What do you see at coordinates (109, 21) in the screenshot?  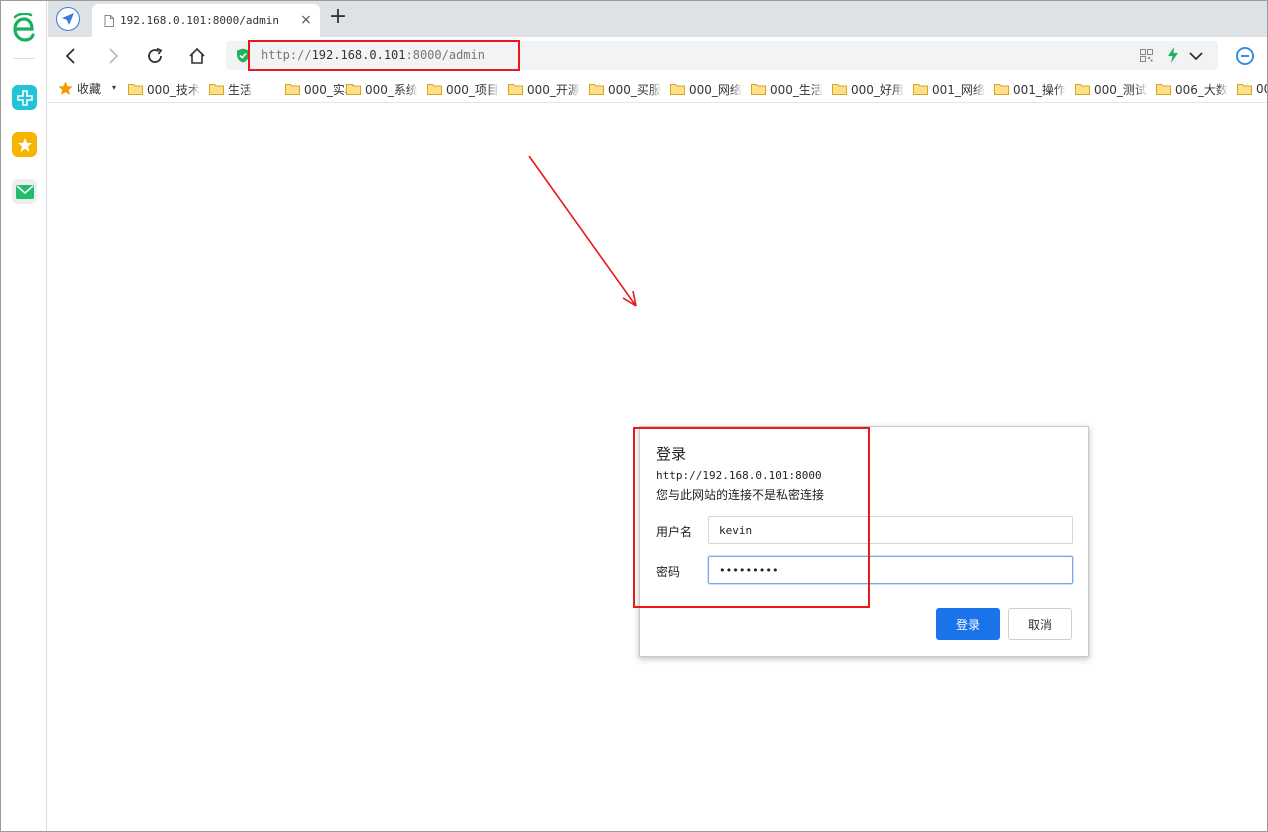 I see `page-icon` at bounding box center [109, 21].